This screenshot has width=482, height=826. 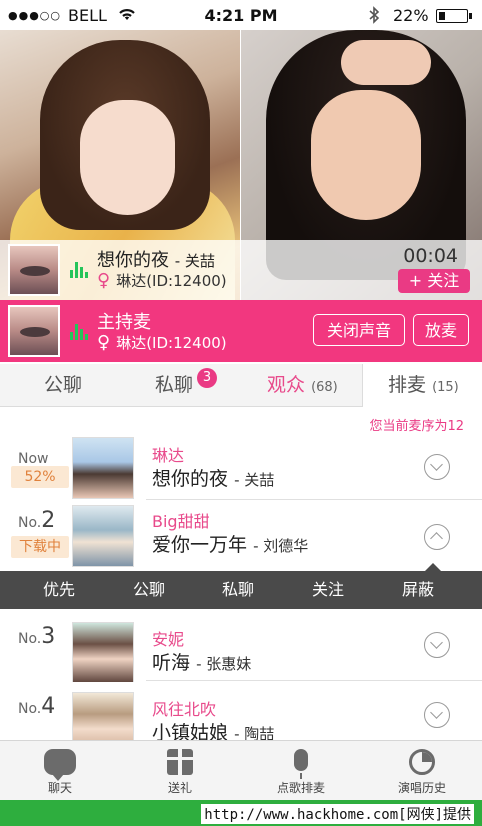 I want to click on action-block: 屏蔽, so click(x=418, y=590).